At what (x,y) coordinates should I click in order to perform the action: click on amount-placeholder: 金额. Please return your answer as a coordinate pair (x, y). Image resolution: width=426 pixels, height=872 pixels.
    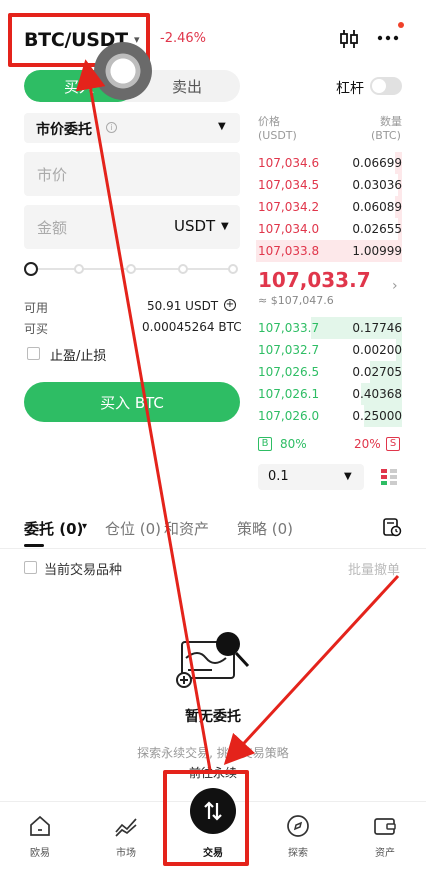
    Looking at the image, I should click on (52, 228).